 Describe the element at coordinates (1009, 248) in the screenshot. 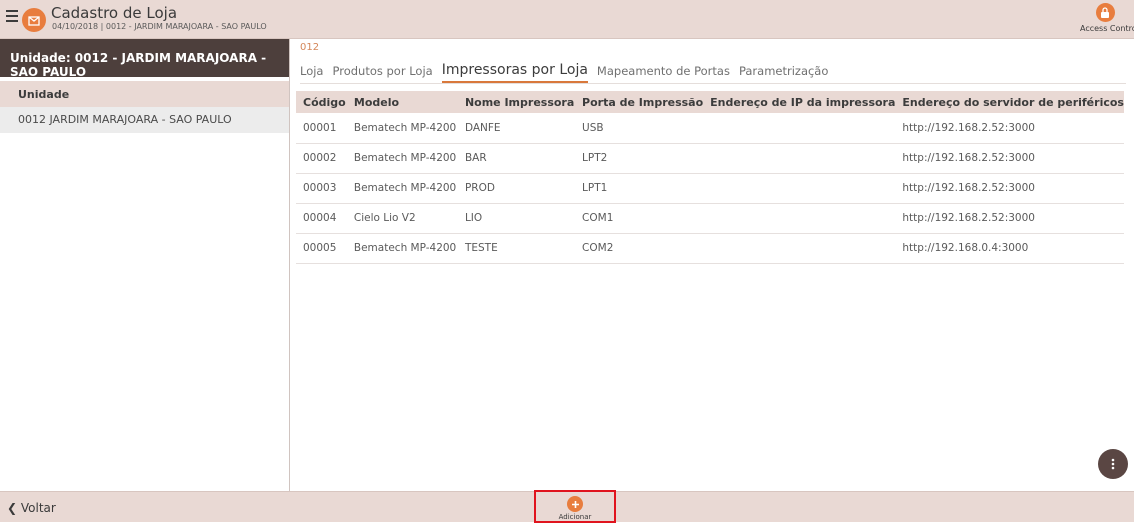

I see `cell-servidor: http://192.168.0.4:3000` at that location.